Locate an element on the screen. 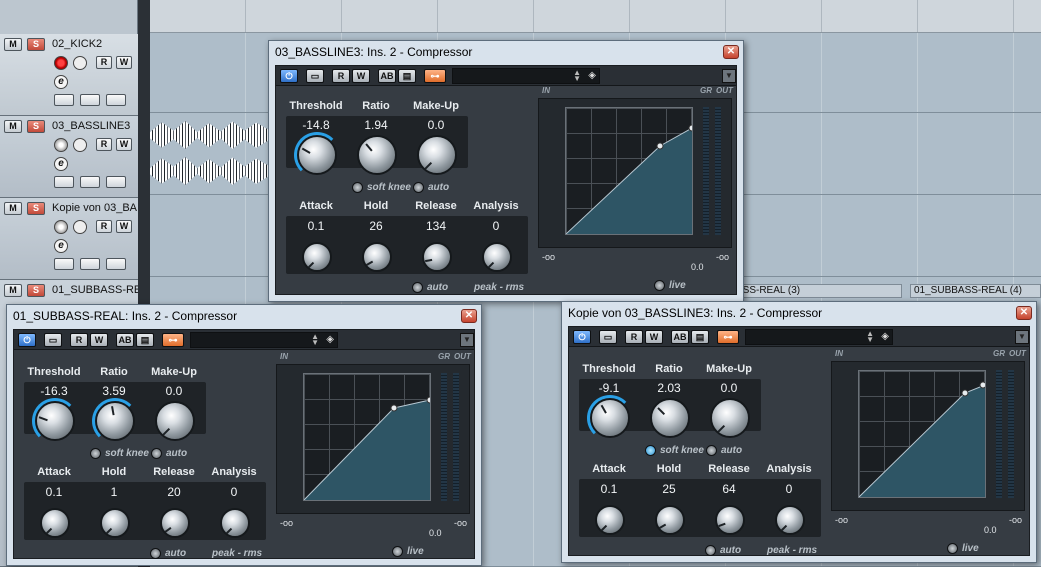  threshold-value: -16.3 is located at coordinates (54, 391).